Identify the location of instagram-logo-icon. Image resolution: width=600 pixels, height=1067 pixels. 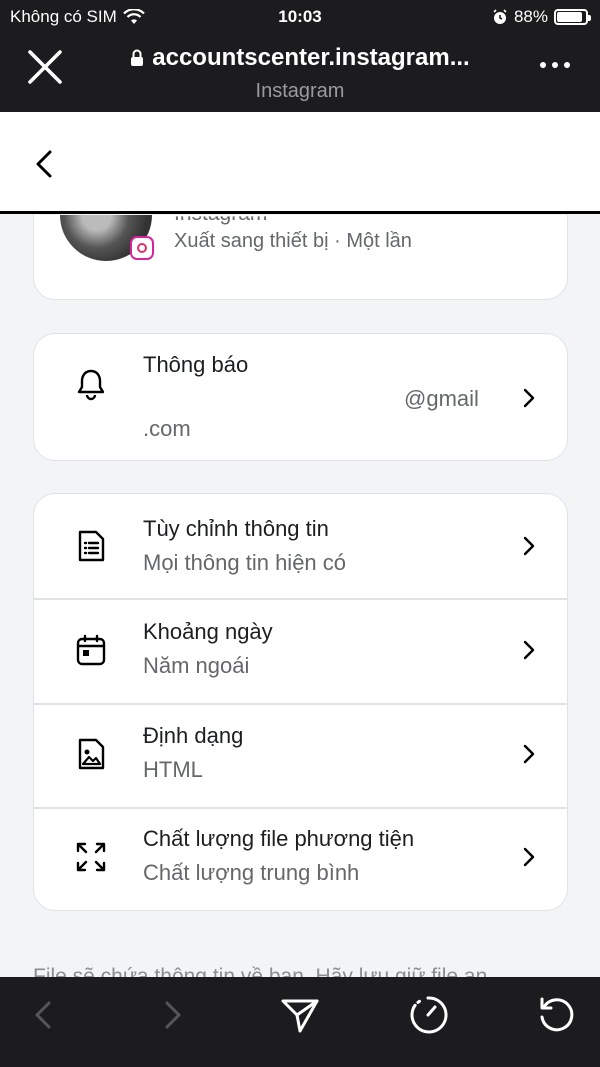
(142, 248).